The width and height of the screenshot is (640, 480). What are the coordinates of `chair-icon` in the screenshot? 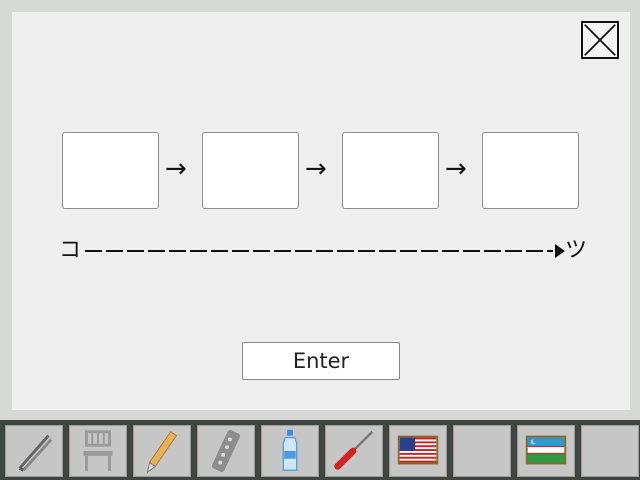 It's located at (98, 451).